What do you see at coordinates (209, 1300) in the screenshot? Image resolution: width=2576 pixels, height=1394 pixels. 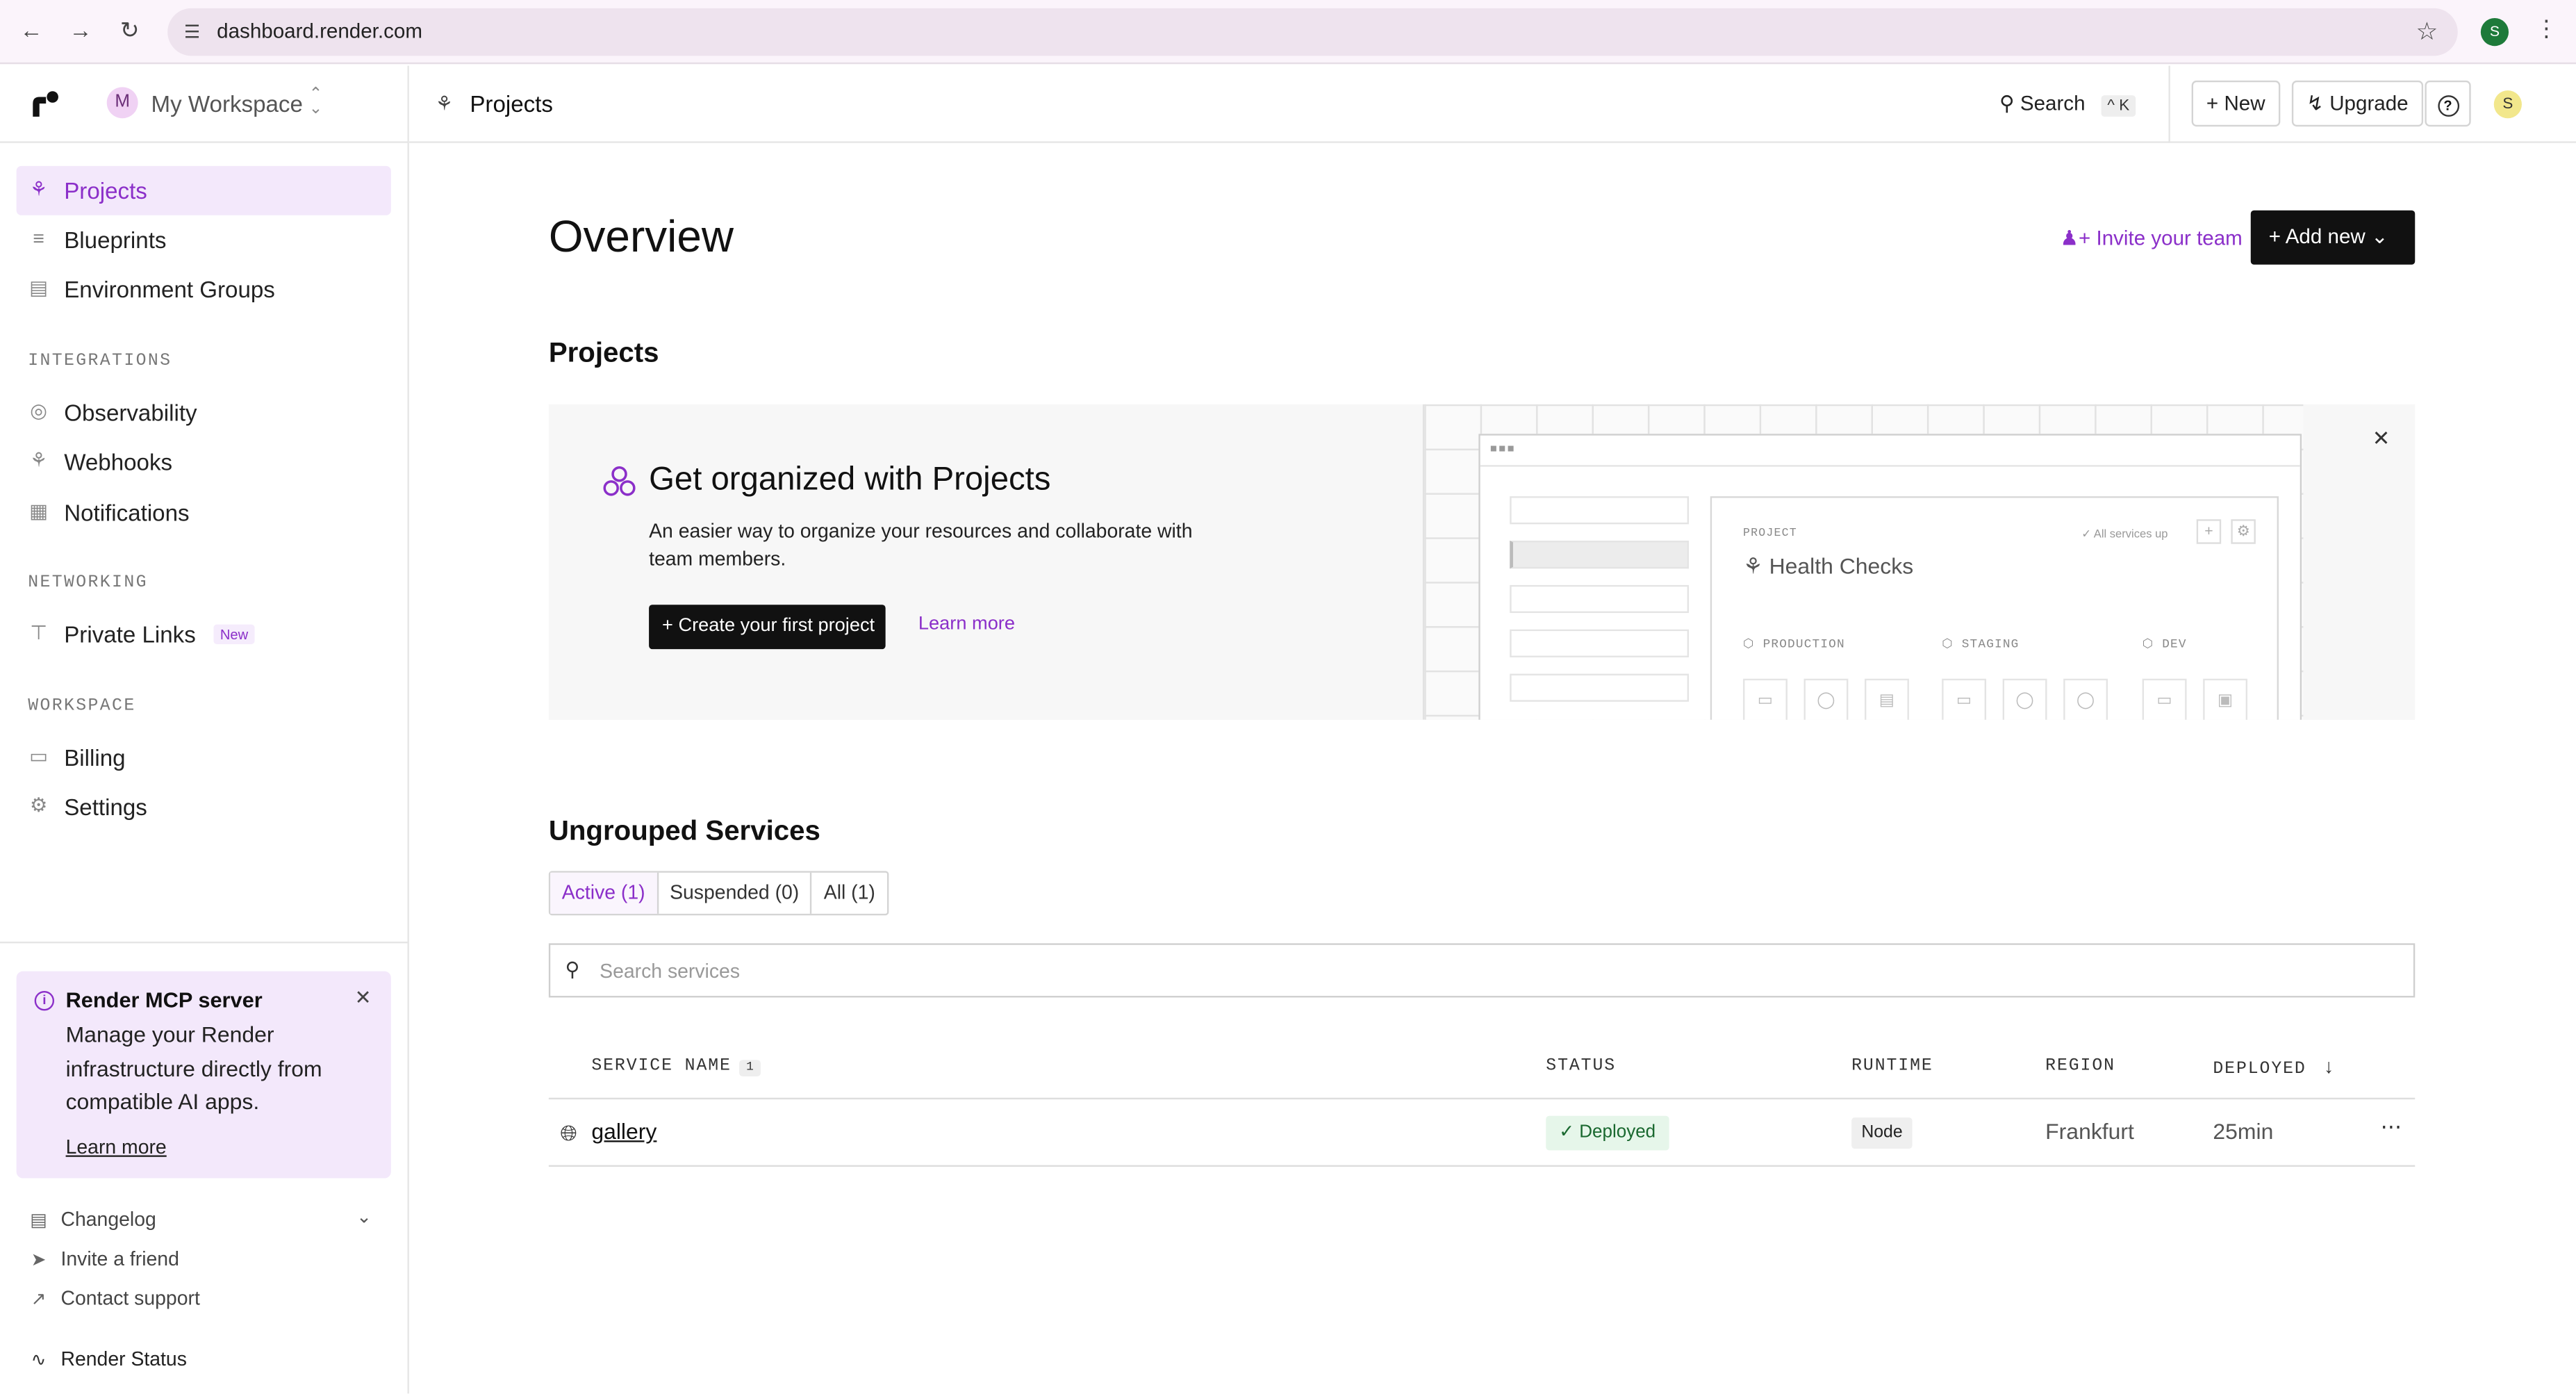 I see `contact-support-item: ↗ Contact support` at bounding box center [209, 1300].